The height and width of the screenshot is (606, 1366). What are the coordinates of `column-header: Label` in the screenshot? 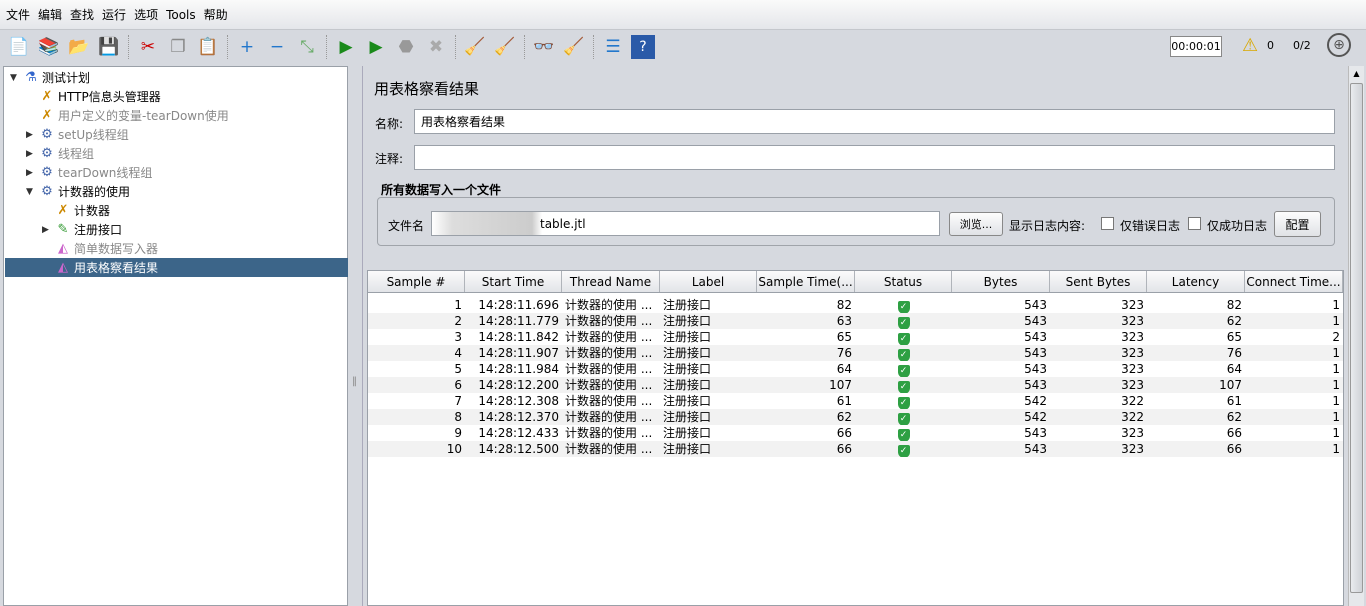 It's located at (708, 281).